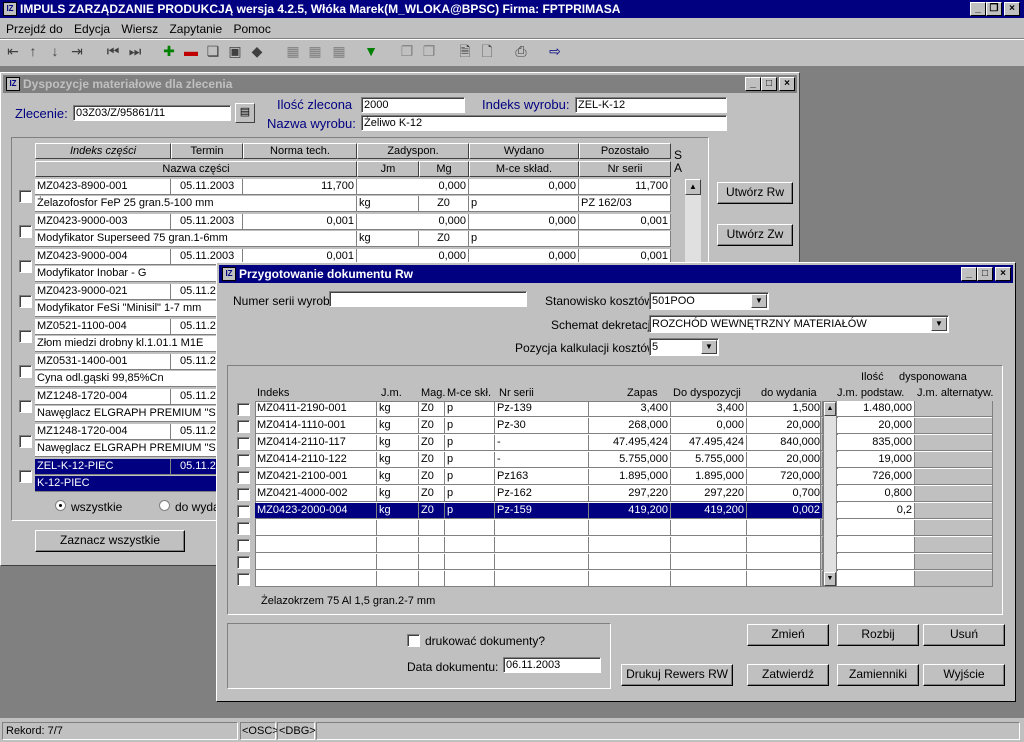 The image size is (1024, 742). I want to click on pozycja-dropdown-icon: ▼, so click(709, 347).